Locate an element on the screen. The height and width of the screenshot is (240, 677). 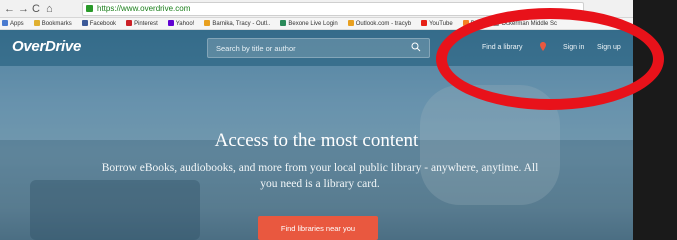
bookmark-item: Outlook.com - tracyb is located at coordinates (379, 23).